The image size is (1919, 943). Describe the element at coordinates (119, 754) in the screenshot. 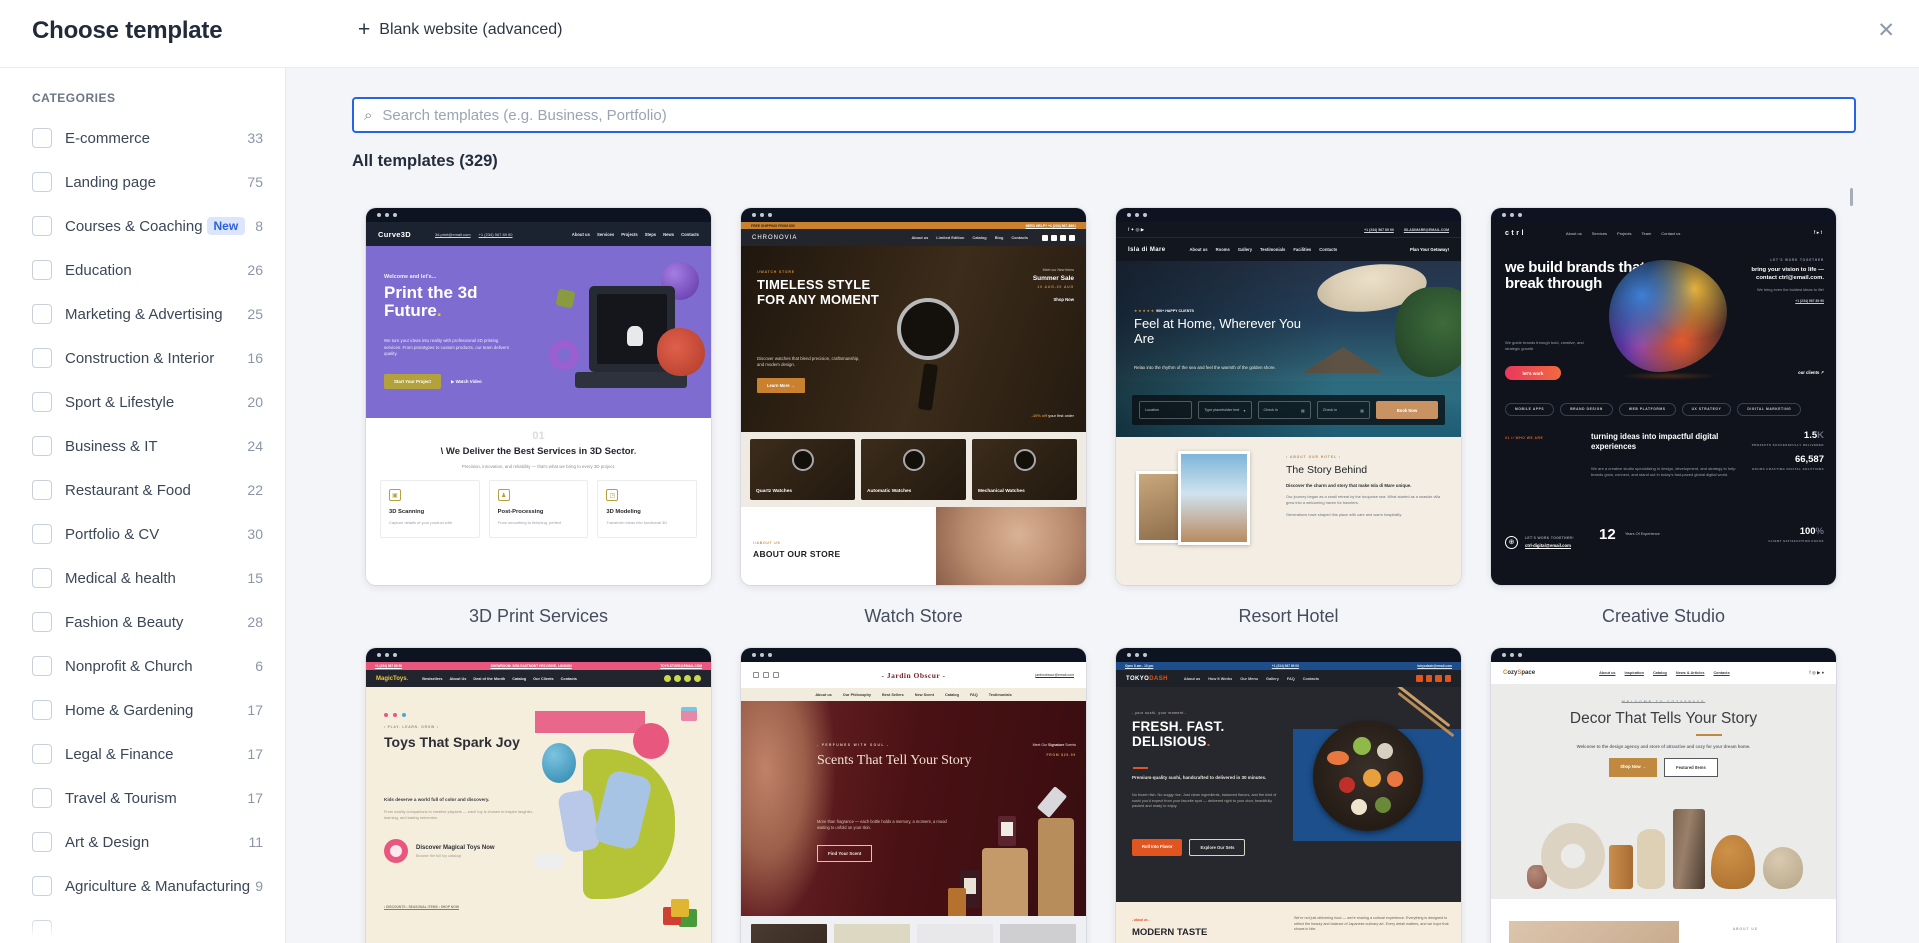

I see `category-label: Legal & Finance` at that location.